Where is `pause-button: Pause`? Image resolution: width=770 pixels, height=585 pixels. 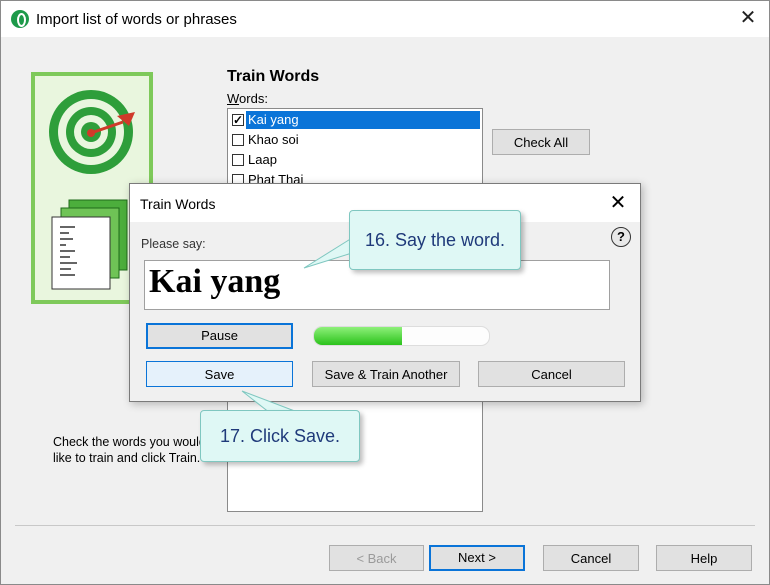
pause-button: Pause is located at coordinates (219, 336).